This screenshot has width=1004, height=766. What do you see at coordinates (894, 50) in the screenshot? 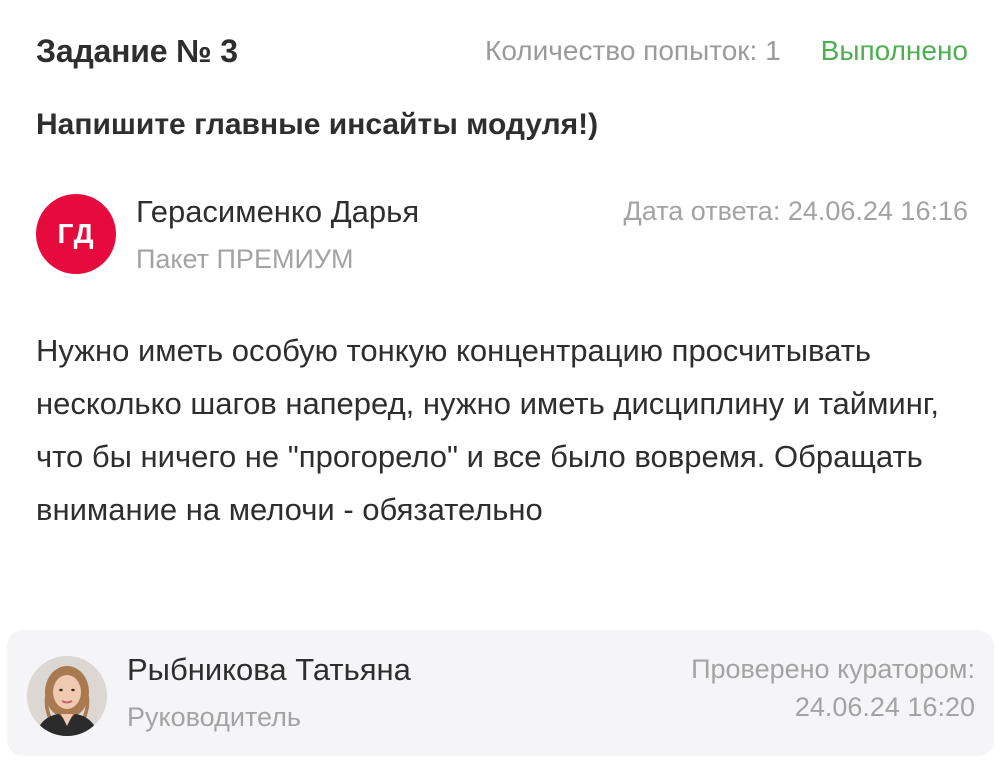
I see `status-badge: Выполнено` at bounding box center [894, 50].